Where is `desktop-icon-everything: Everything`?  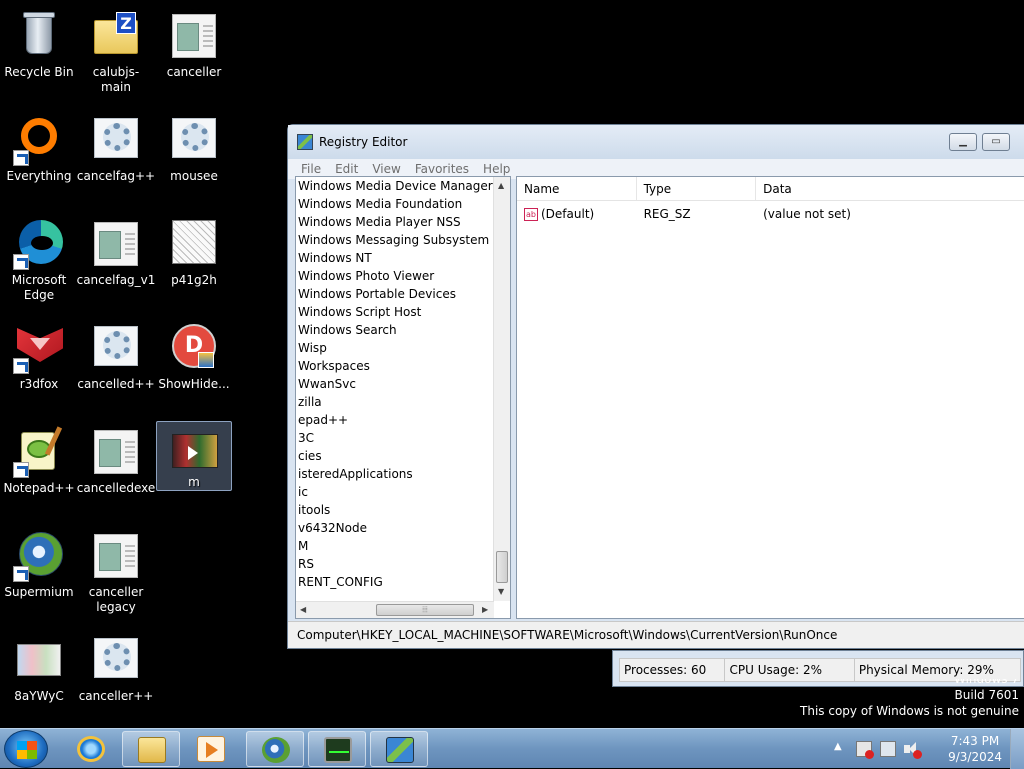 desktop-icon-everything: Everything is located at coordinates (39, 156).